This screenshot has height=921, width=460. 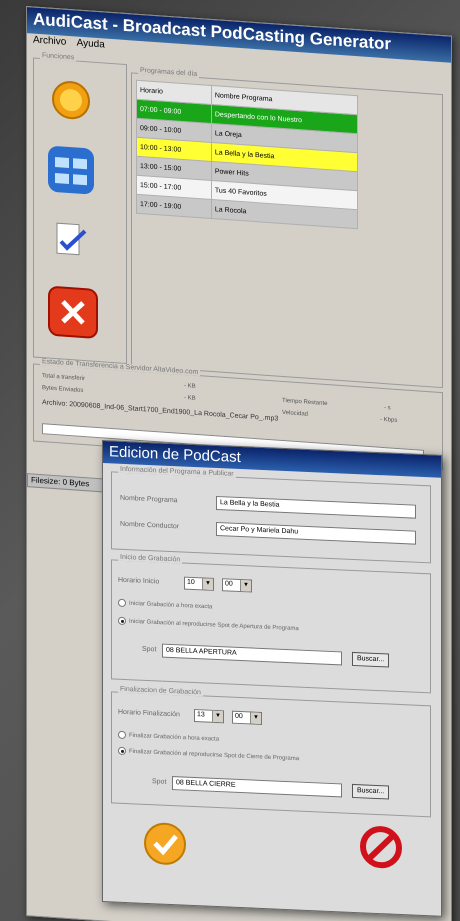 I want to click on funciones-label: Funciones, so click(x=58, y=56).